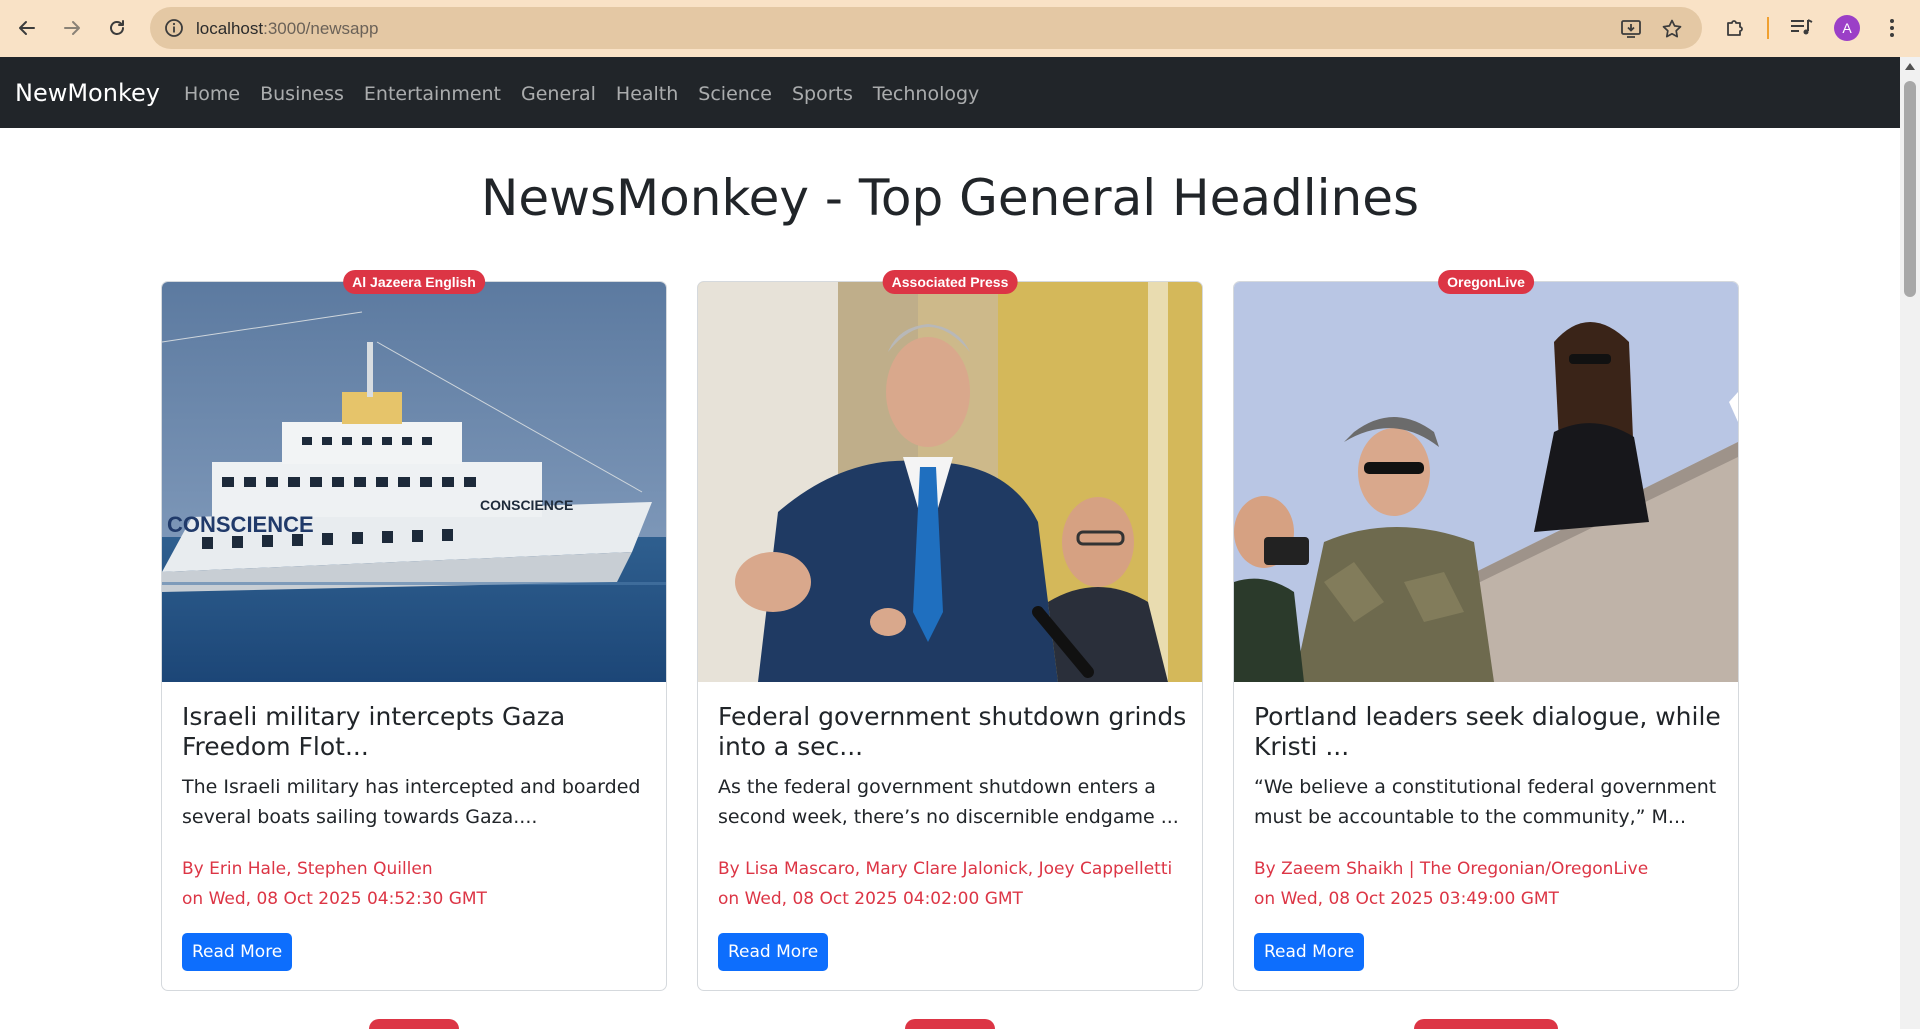 The height and width of the screenshot is (1029, 1920). What do you see at coordinates (414, 482) in the screenshot?
I see `news-image-ship: CONSCIENCE CONSCIENCE` at bounding box center [414, 482].